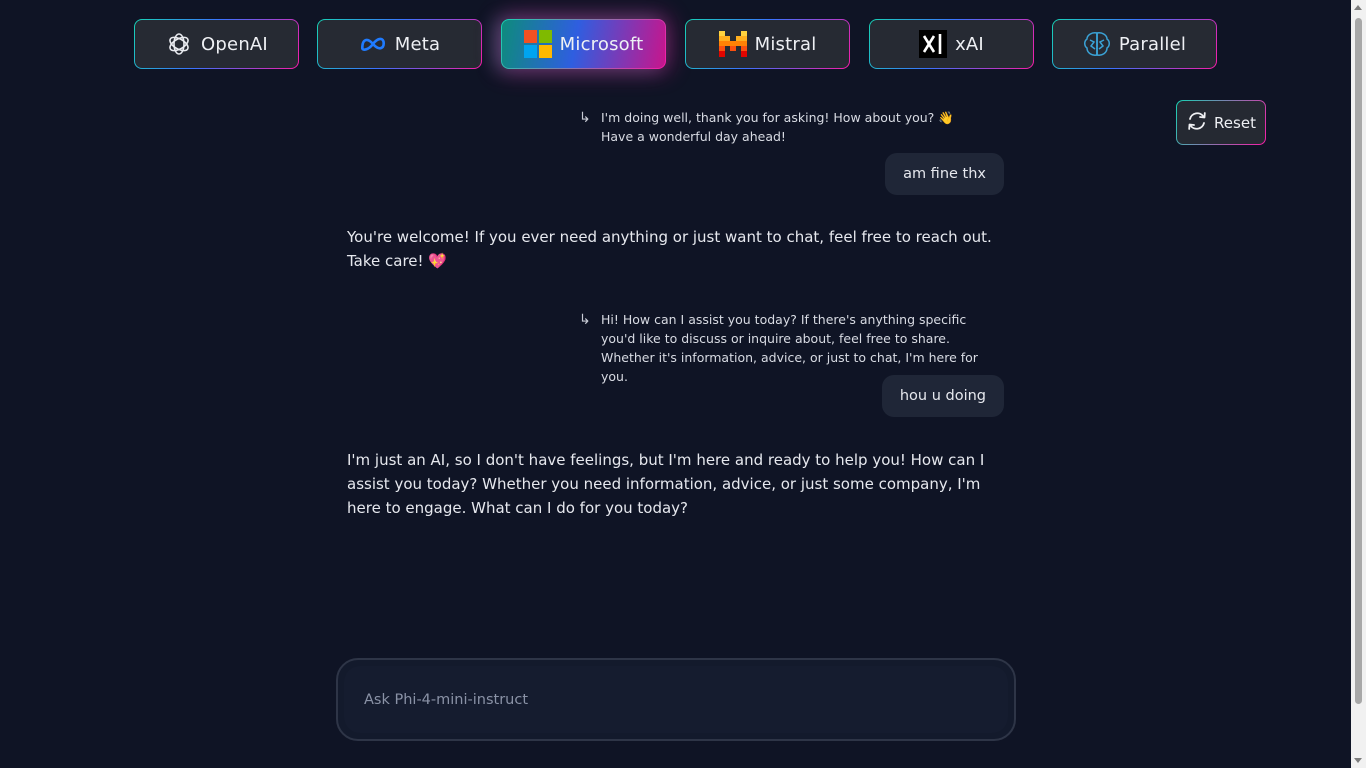 This screenshot has width=1366, height=768. What do you see at coordinates (933, 44) in the screenshot?
I see `xai-icon` at bounding box center [933, 44].